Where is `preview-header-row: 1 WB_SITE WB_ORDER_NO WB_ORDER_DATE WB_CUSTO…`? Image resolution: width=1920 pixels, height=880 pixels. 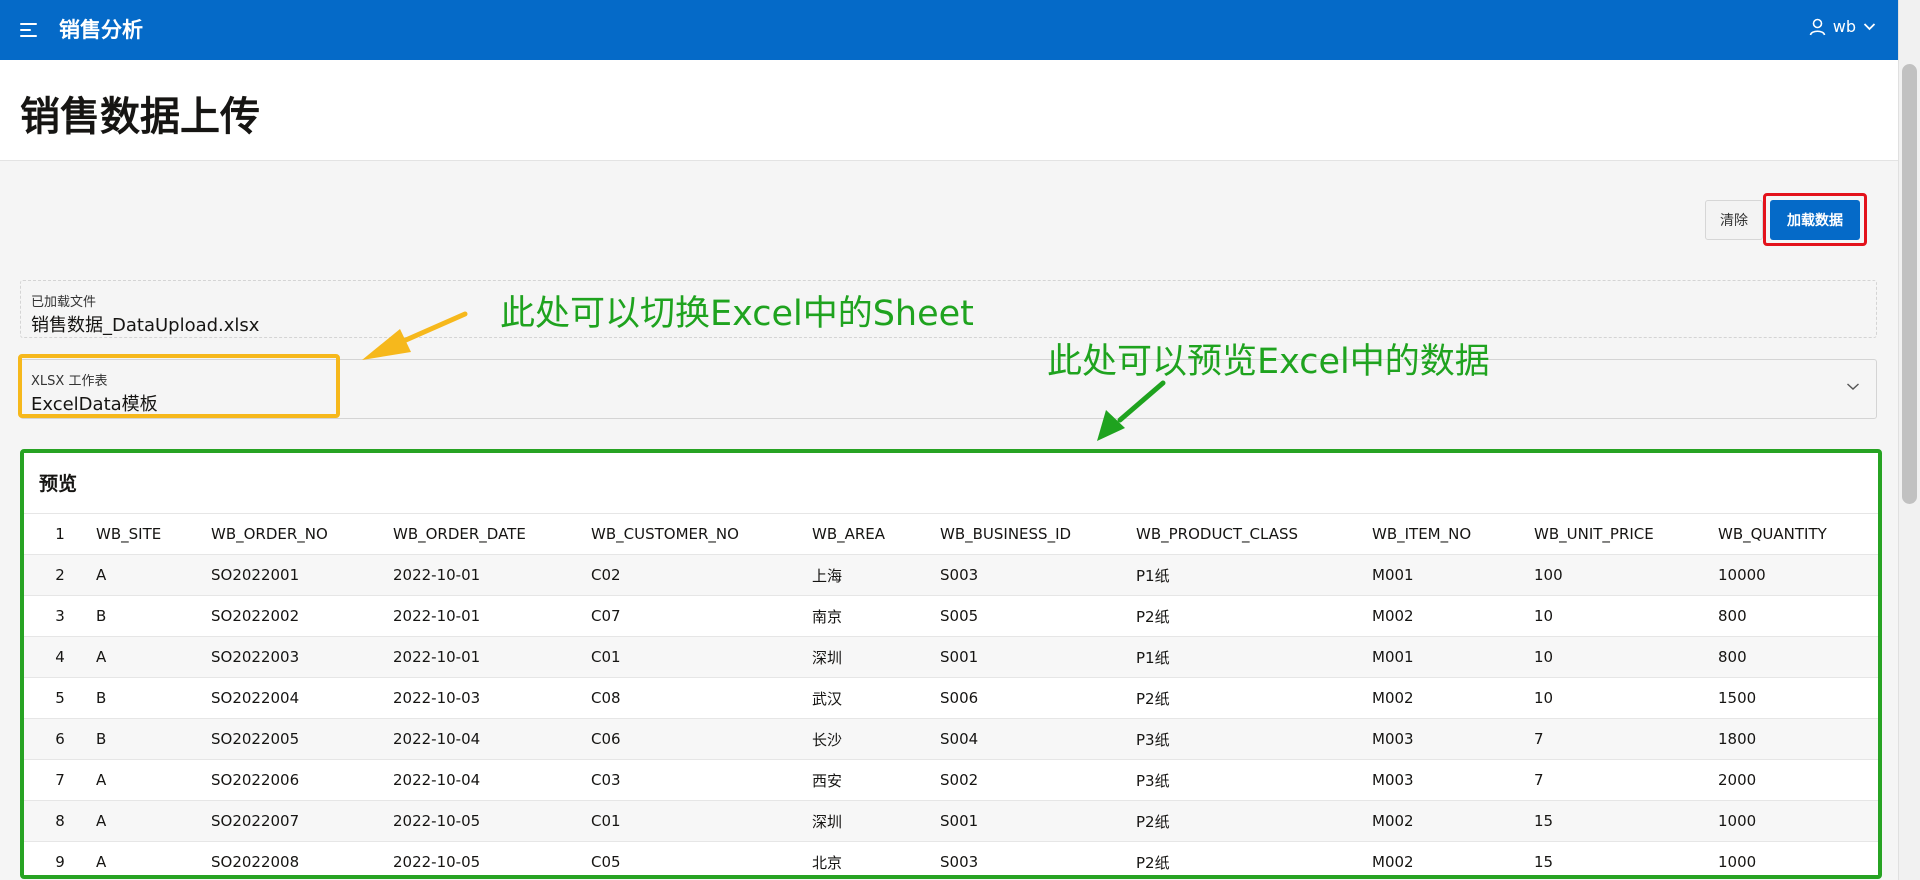
preview-header-row: 1 WB_SITE WB_ORDER_NO WB_ORDER_DATE WB_CUSTO… is located at coordinates (951, 534).